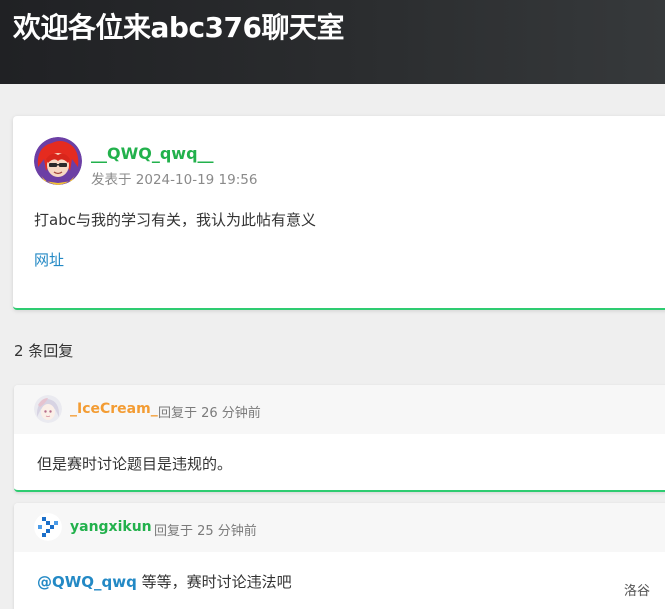 The image size is (665, 609). I want to click on reply-content: @QWQ_qwq 等等，赛时讨论违法吧, so click(164, 581).